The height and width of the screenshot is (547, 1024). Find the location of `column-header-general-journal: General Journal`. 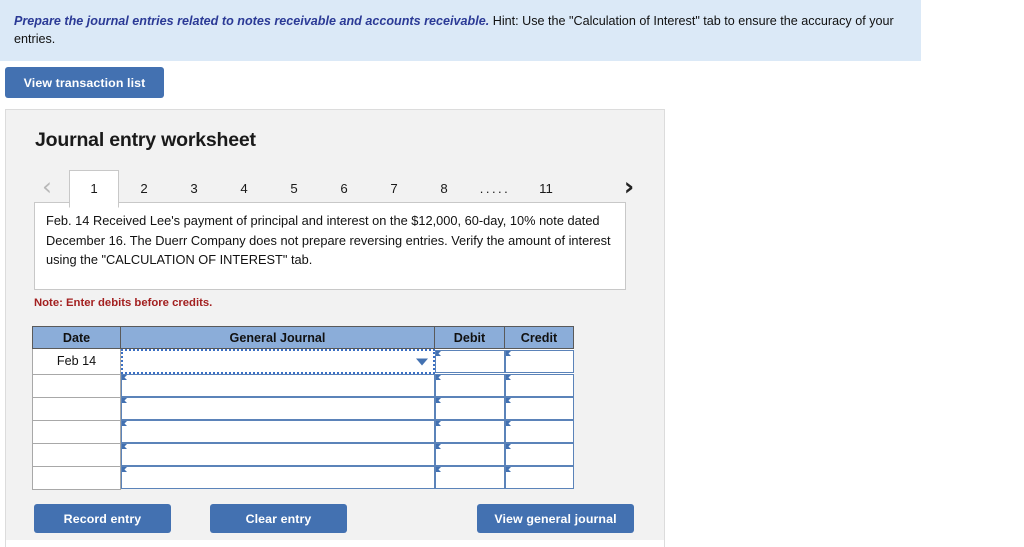

column-header-general-journal: General Journal is located at coordinates (277, 337).